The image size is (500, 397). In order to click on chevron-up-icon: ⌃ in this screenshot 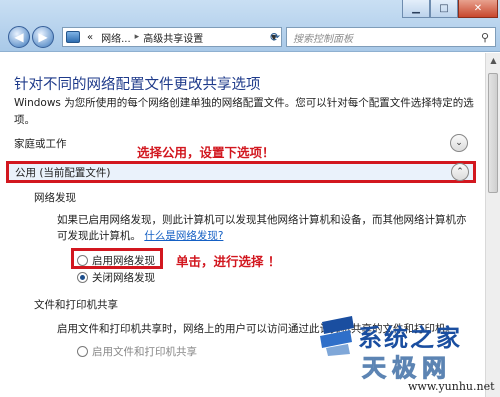, I will do `click(460, 172)`.